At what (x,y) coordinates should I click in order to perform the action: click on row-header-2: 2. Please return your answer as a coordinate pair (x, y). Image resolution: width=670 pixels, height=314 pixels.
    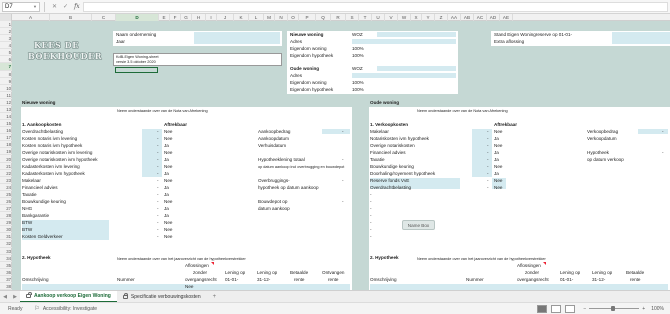
    Looking at the image, I should click on (6, 32).